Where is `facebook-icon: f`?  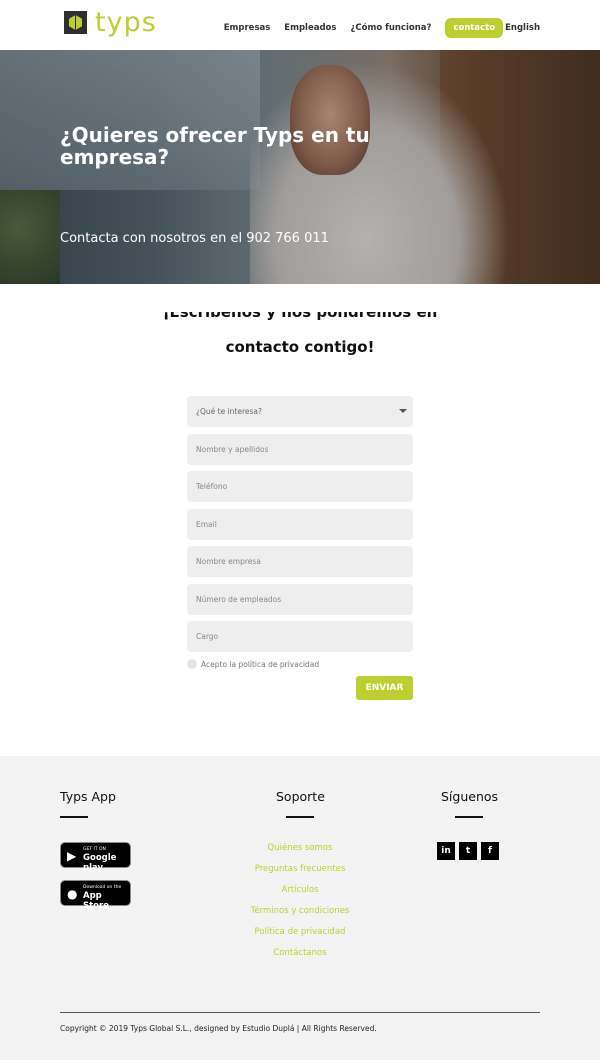
facebook-icon: f is located at coordinates (490, 851).